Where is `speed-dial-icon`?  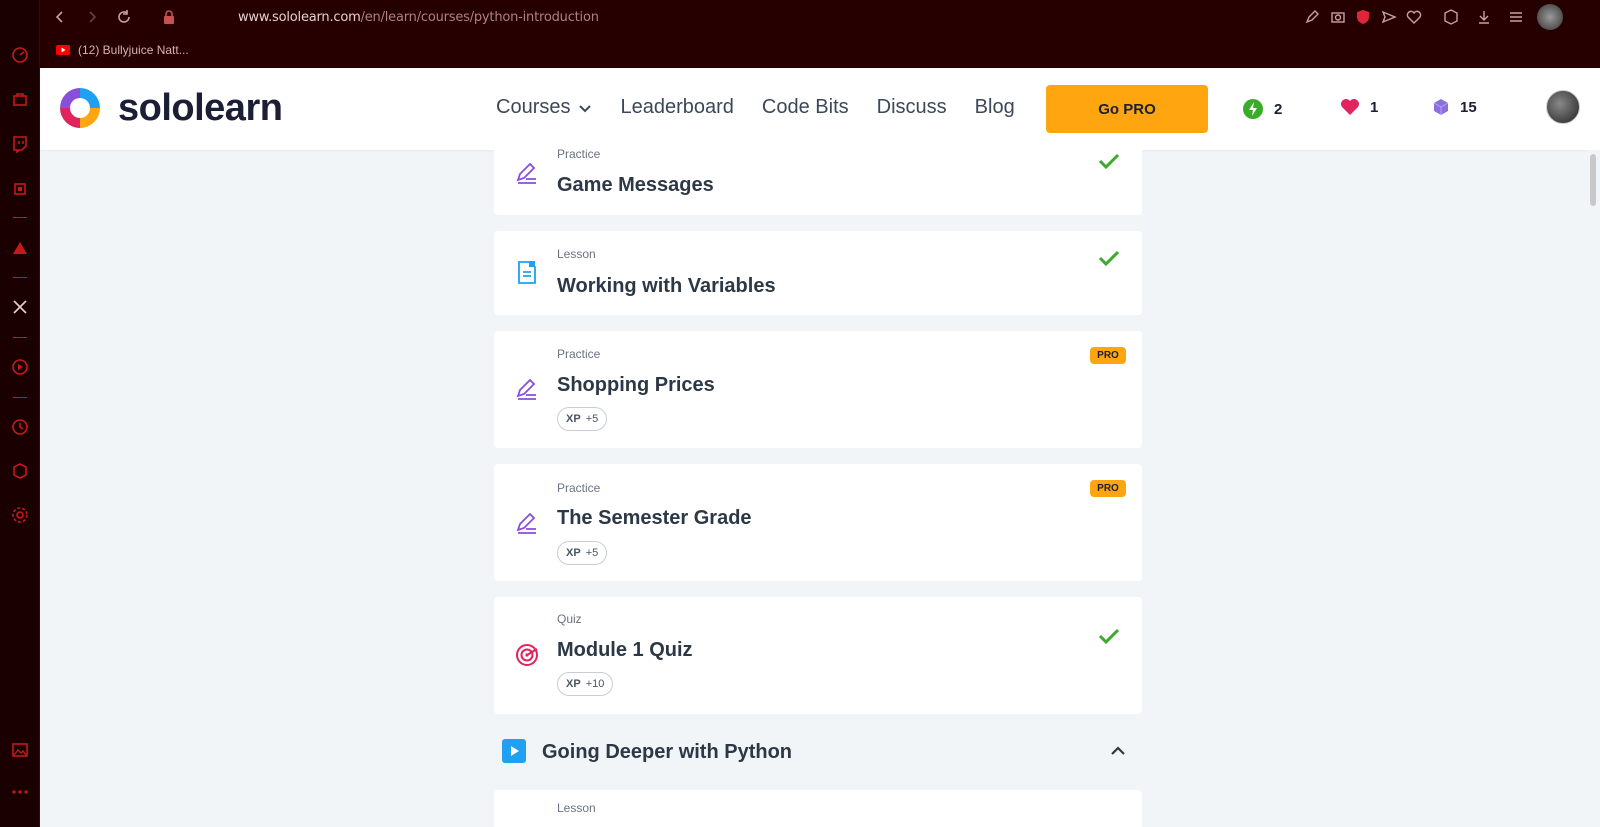 speed-dial-icon is located at coordinates (20, 55).